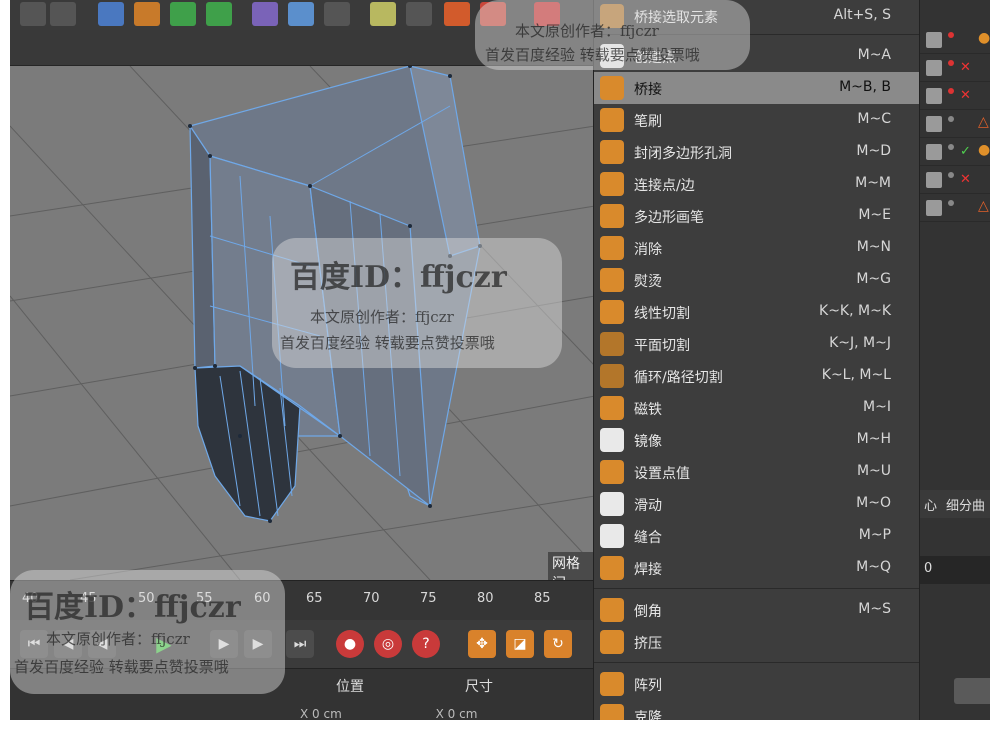  What do you see at coordinates (314, 598) in the screenshot?
I see `timeline-tick: 65` at bounding box center [314, 598].